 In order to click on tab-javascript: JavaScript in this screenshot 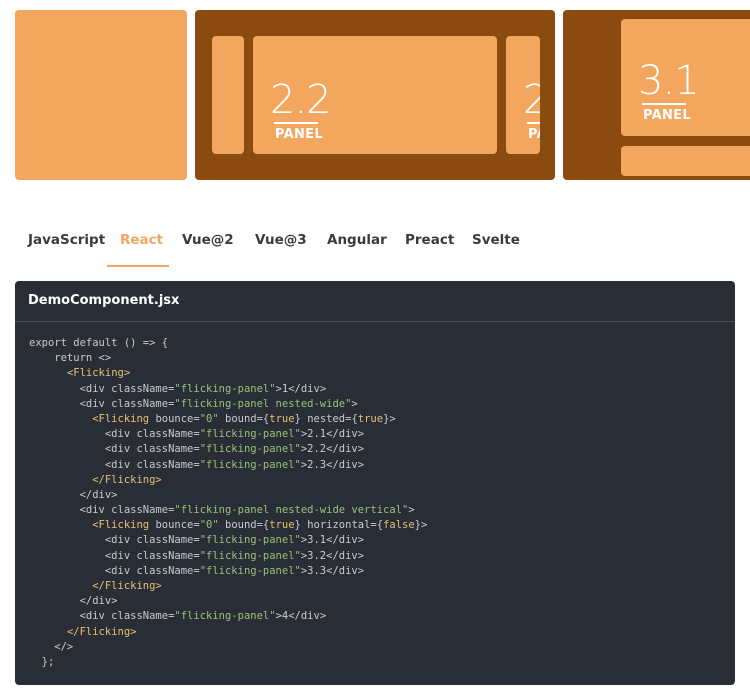, I will do `click(66, 240)`.